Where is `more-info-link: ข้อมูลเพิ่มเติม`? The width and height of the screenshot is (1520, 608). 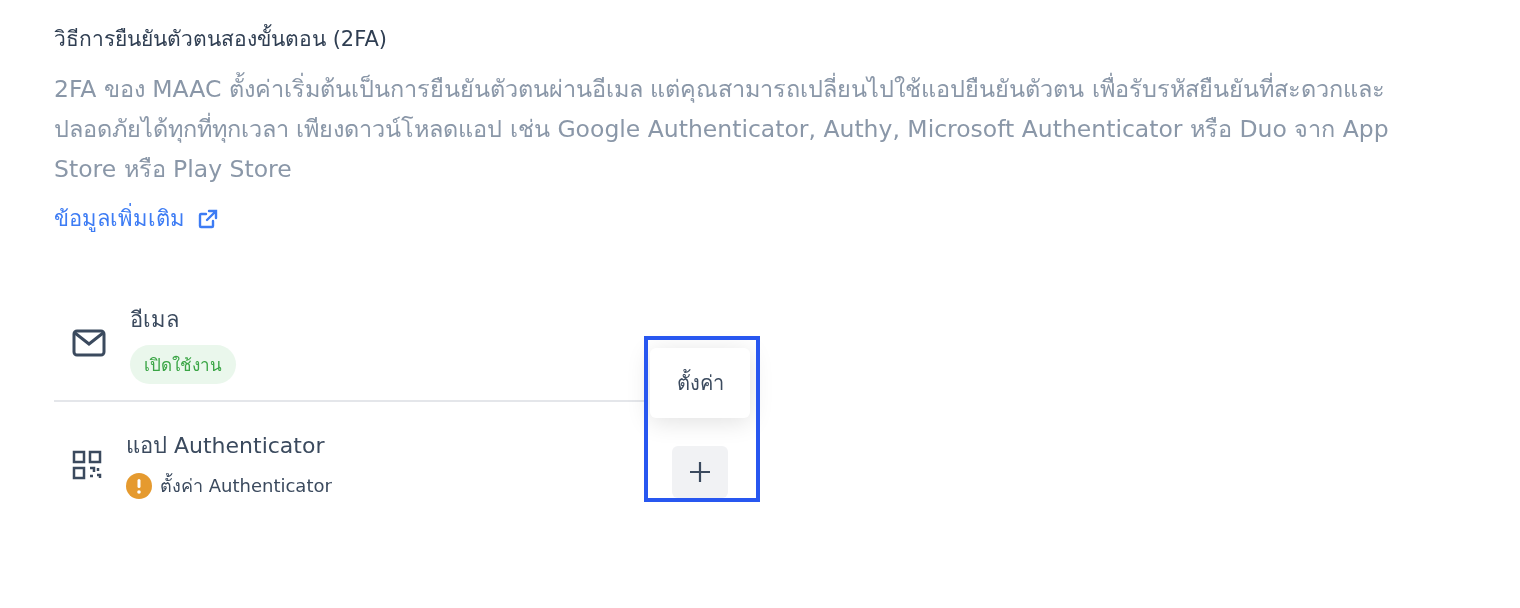
more-info-link: ข้อมูลเพิ่มเติม is located at coordinates (136, 218).